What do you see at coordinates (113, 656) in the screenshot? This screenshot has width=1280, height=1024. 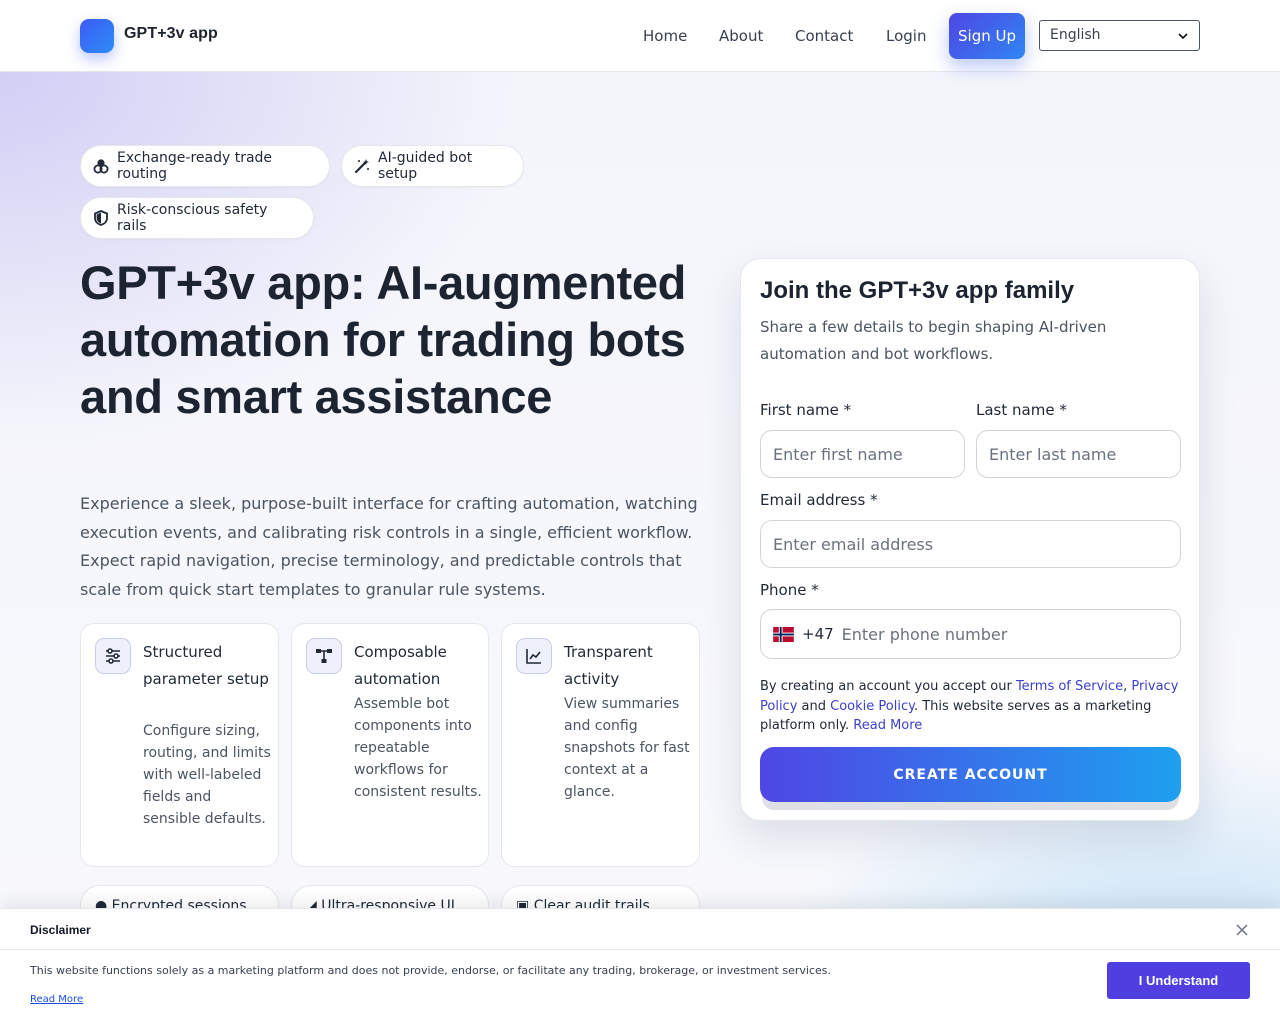 I see `sliders-icon` at bounding box center [113, 656].